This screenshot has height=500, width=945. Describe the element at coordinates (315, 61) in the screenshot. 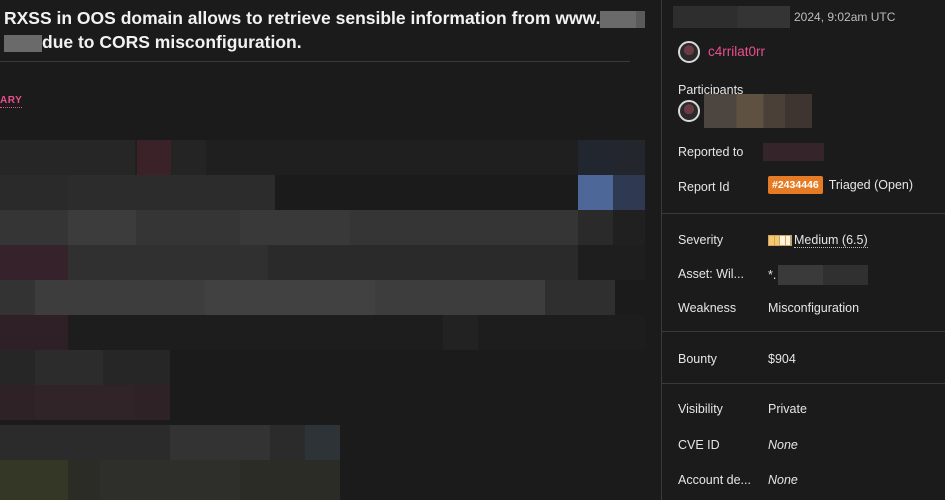

I see `title-divider` at that location.